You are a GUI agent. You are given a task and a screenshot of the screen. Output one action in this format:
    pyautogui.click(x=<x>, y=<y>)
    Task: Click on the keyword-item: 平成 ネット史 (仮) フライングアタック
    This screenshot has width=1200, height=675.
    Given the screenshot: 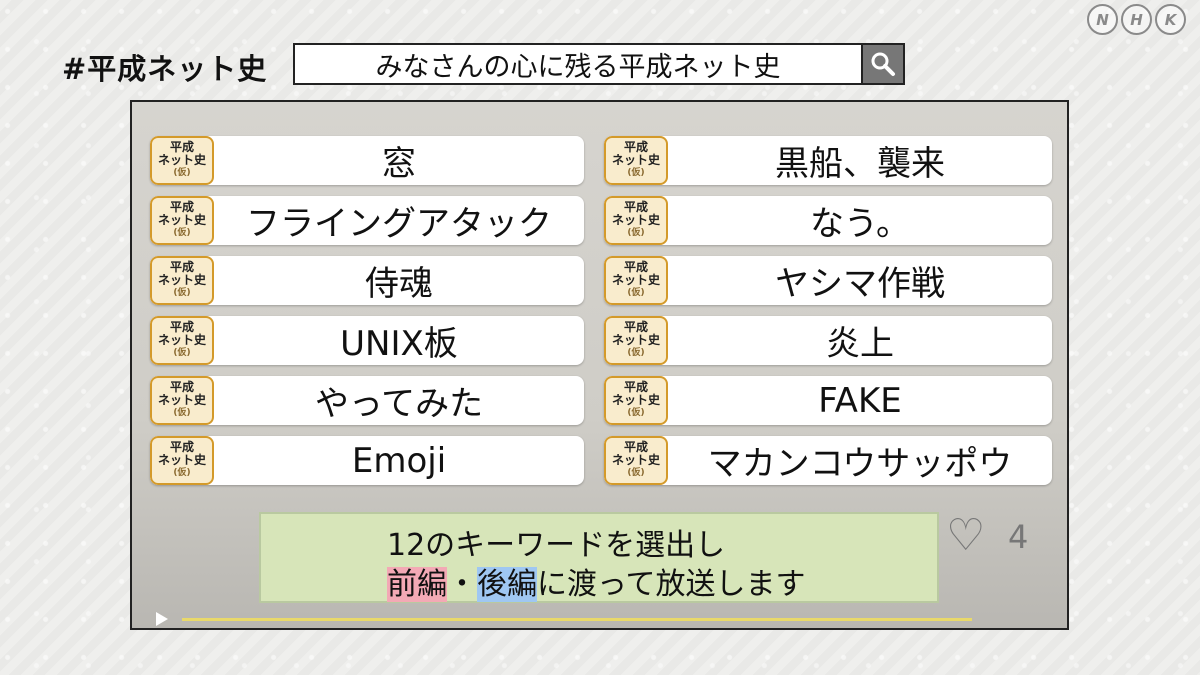 What is the action you would take?
    pyautogui.click(x=367, y=220)
    